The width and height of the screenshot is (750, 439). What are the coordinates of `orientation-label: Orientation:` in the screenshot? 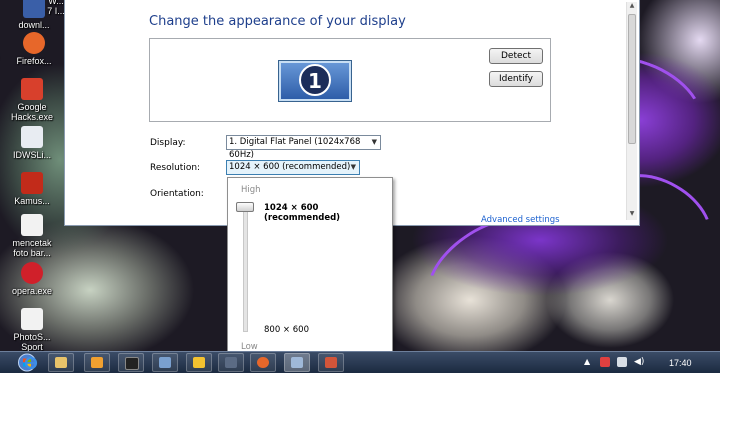 It's located at (177, 194).